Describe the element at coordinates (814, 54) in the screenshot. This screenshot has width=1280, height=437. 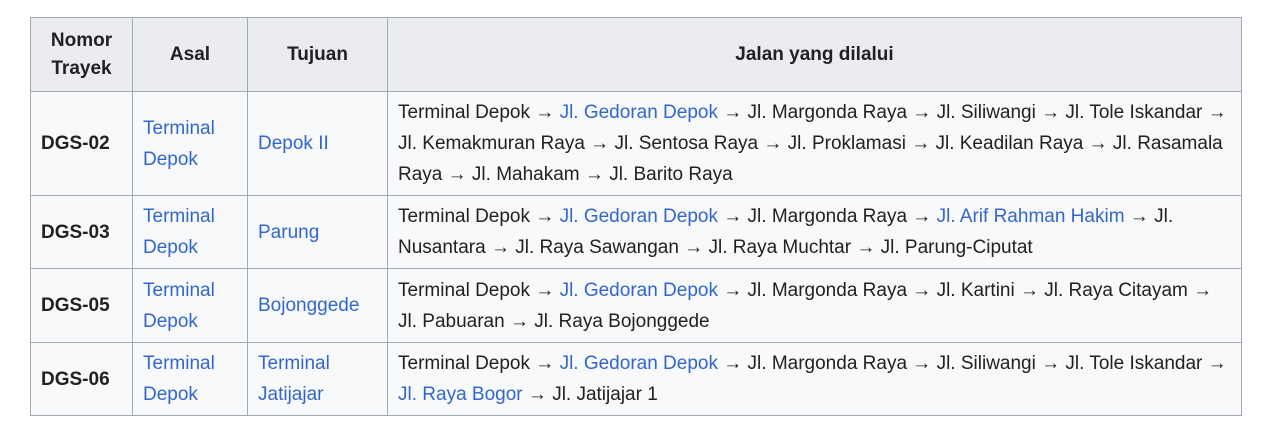
I see `header-jalan: Jalan yang dilalui` at that location.